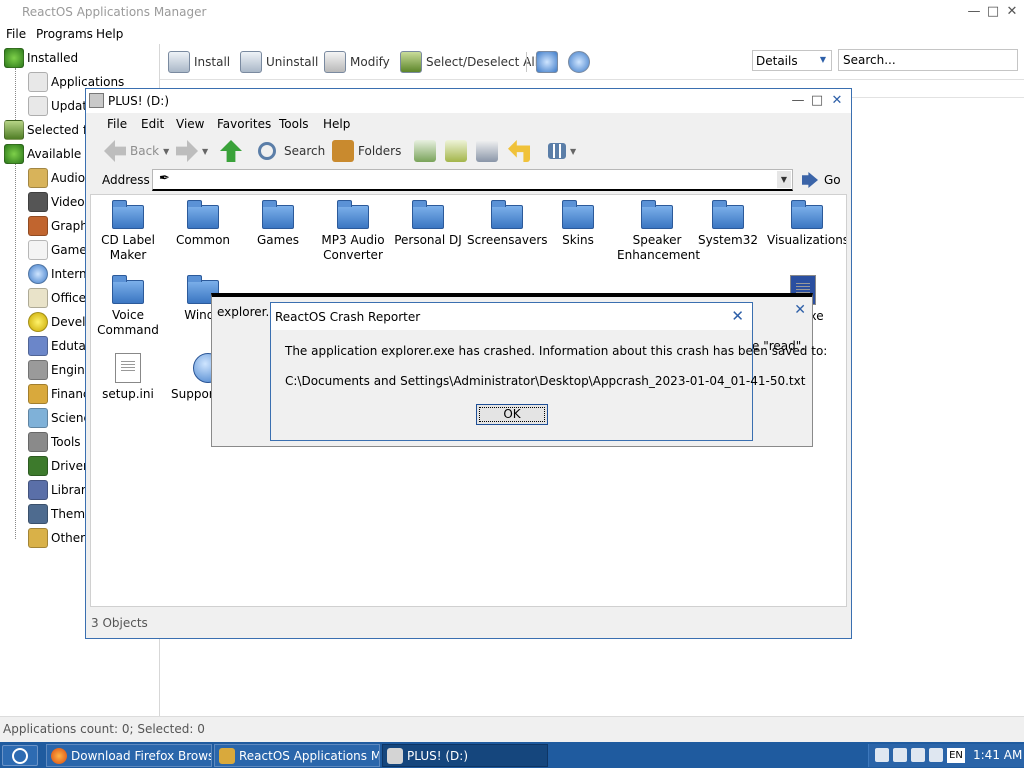 This screenshot has height=768, width=1024. What do you see at coordinates (512, 12) in the screenshot?
I see `apps-manager-titlebar: ReactOS Applications Manager — □ ✕` at bounding box center [512, 12].